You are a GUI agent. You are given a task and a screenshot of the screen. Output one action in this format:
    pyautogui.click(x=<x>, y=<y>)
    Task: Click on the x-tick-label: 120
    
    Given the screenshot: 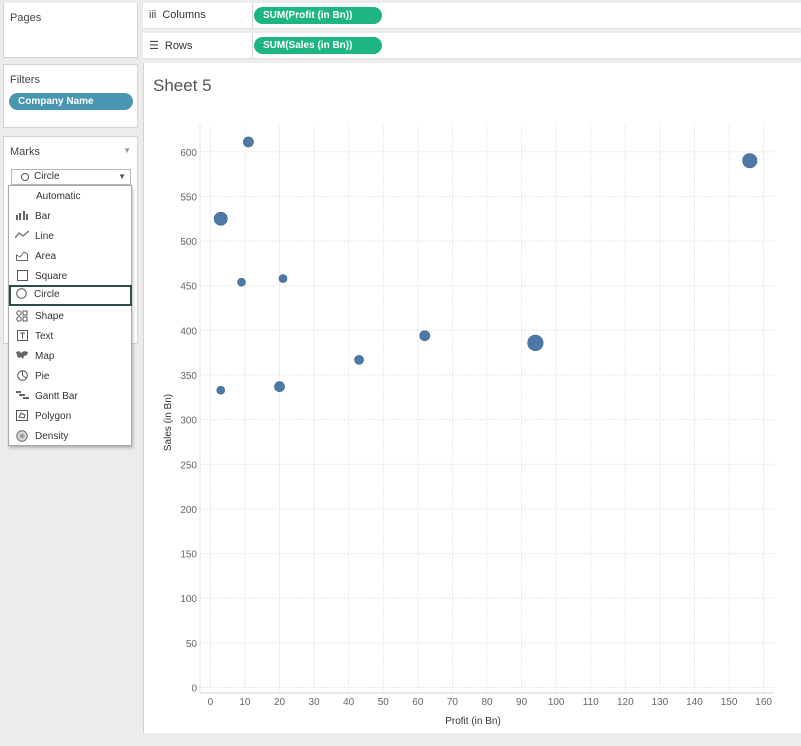 What is the action you would take?
    pyautogui.click(x=625, y=702)
    